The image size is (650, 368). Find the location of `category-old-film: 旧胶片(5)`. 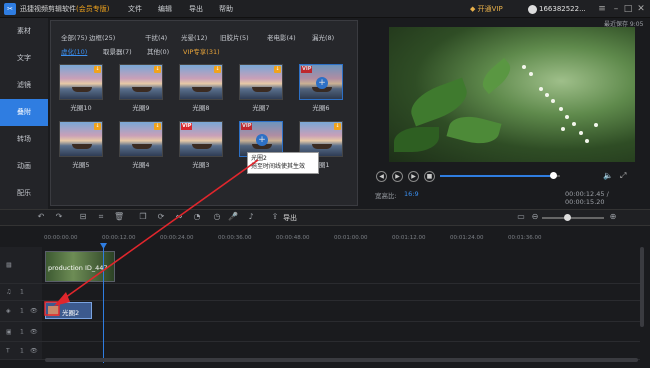

category-old-film: 旧胶片(5) is located at coordinates (234, 37).